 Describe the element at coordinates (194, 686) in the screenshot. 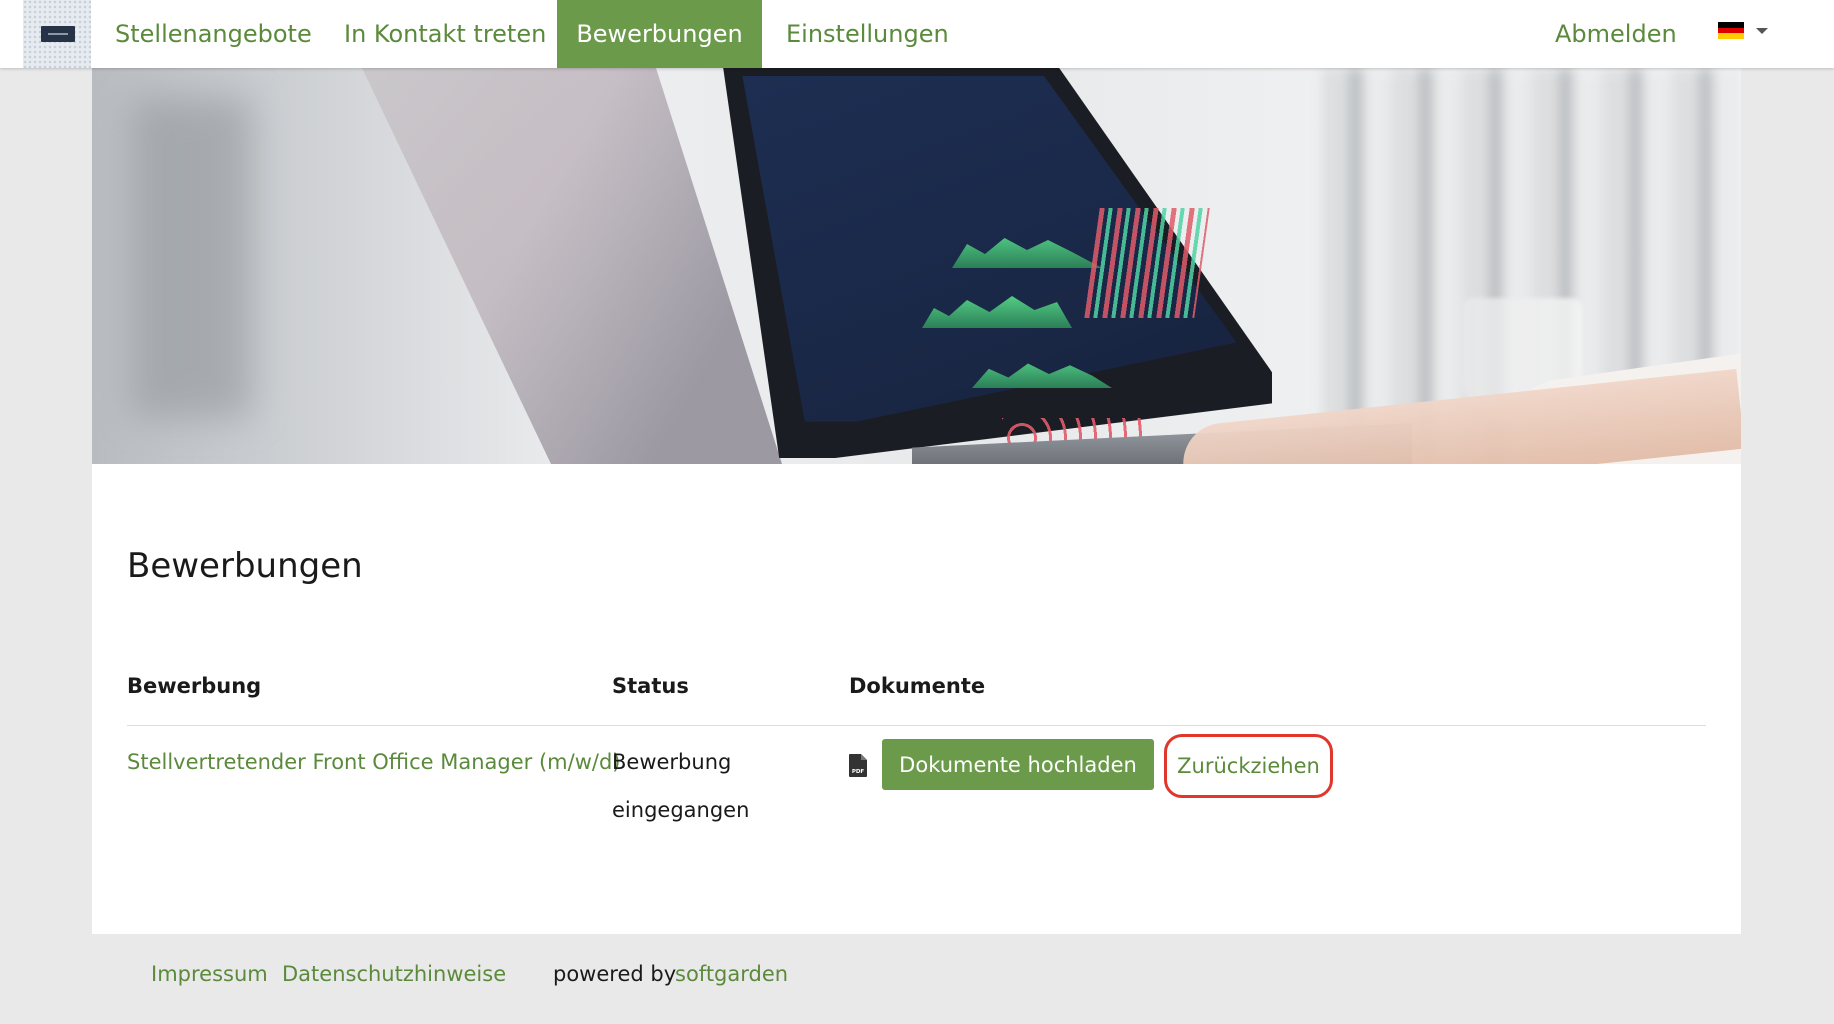

I see `column-header-application: Bewerbung` at that location.